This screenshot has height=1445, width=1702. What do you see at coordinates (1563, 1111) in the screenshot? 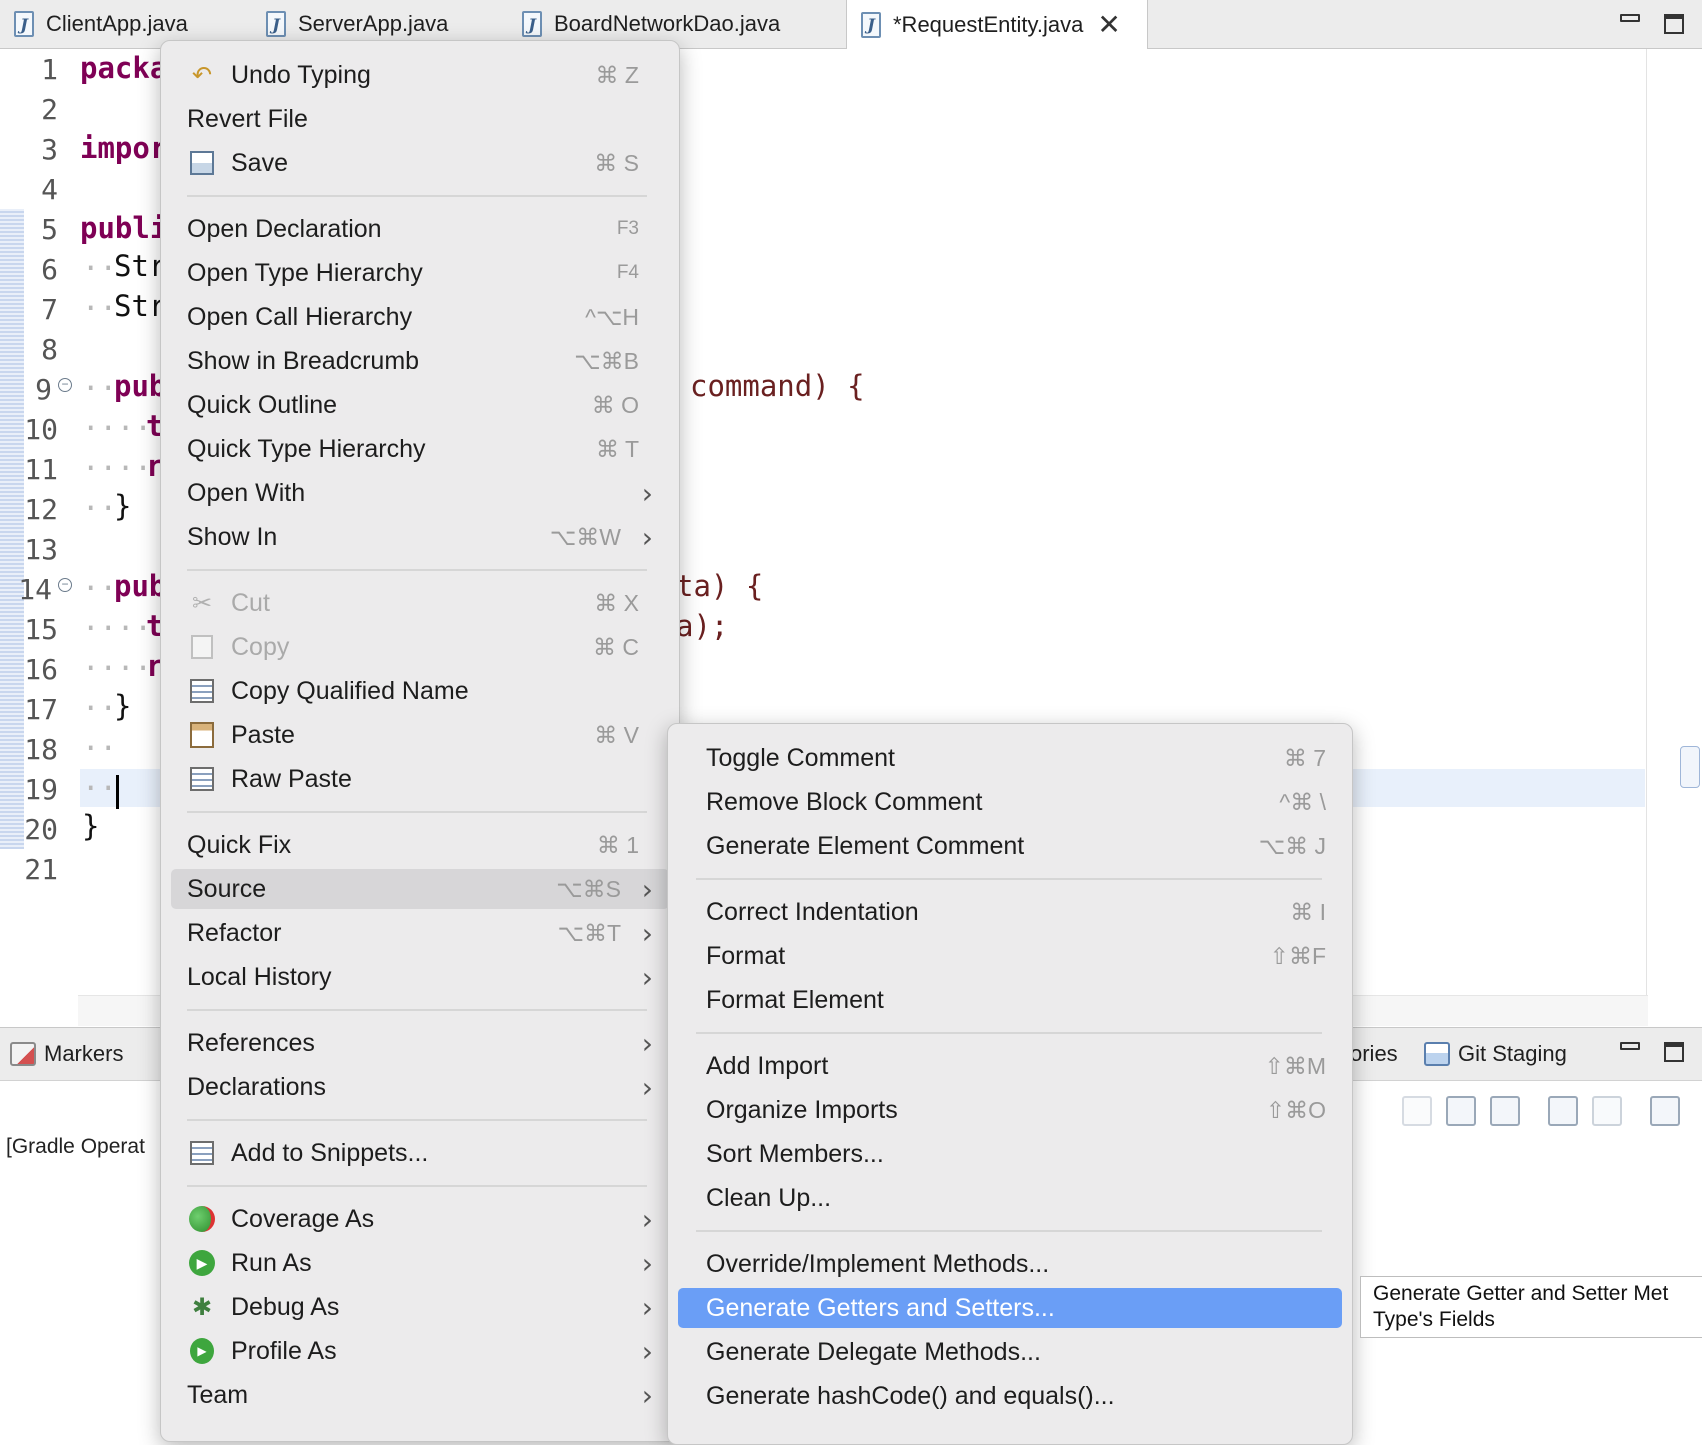
I see `pin-console-icon` at bounding box center [1563, 1111].